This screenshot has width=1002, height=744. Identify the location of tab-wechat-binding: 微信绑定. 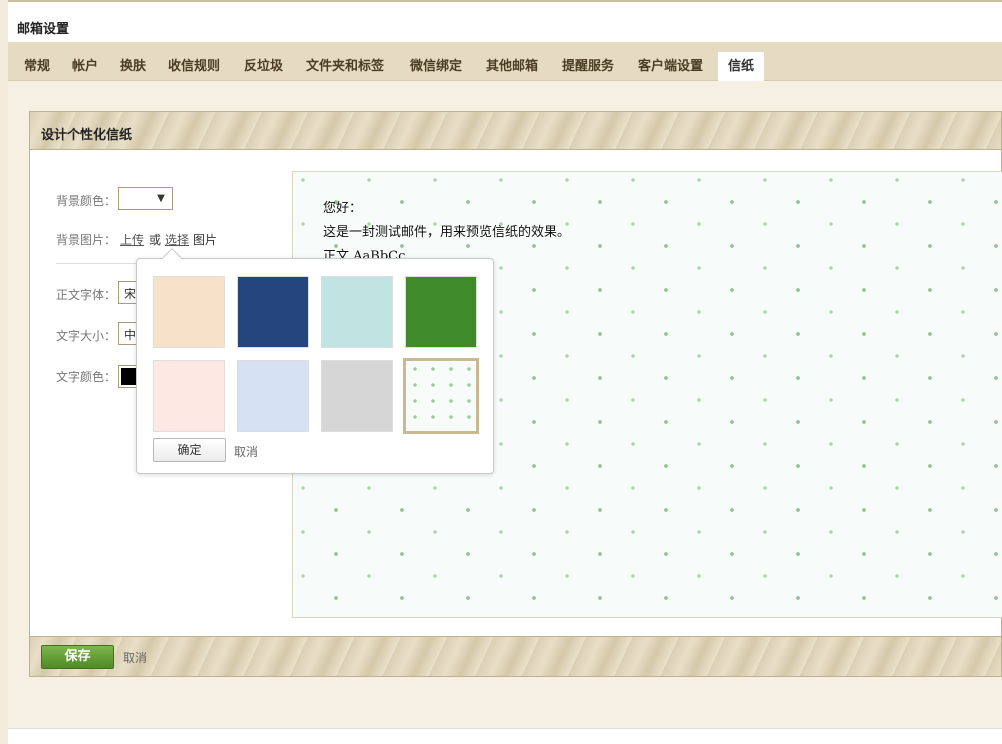
(436, 66).